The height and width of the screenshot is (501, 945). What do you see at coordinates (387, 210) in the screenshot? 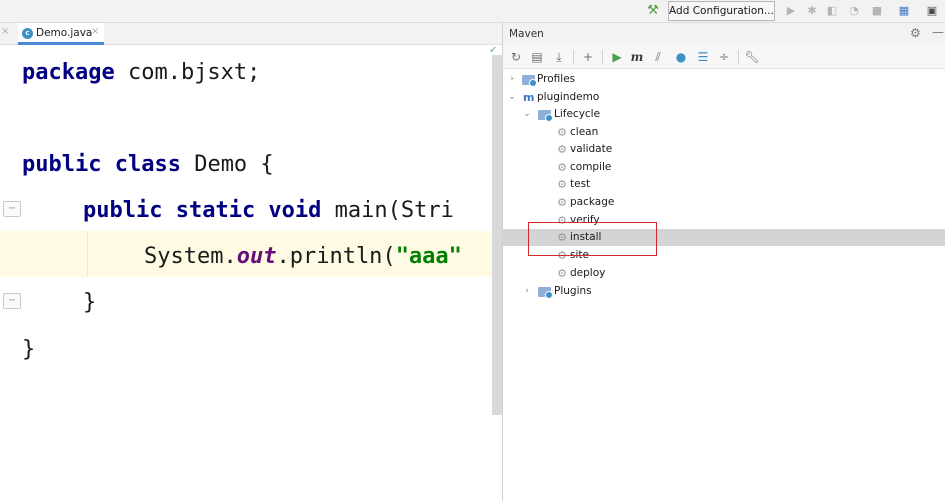
I see `code-text: main(Stri` at bounding box center [387, 210].